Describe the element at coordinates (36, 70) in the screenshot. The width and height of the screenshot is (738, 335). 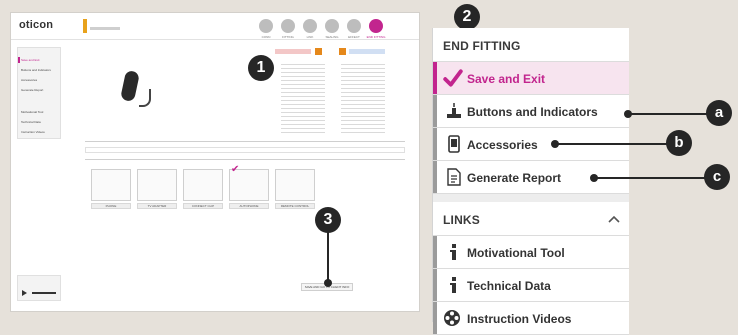
I see `sidebar-thumb-item: Buttons and Indicators` at that location.